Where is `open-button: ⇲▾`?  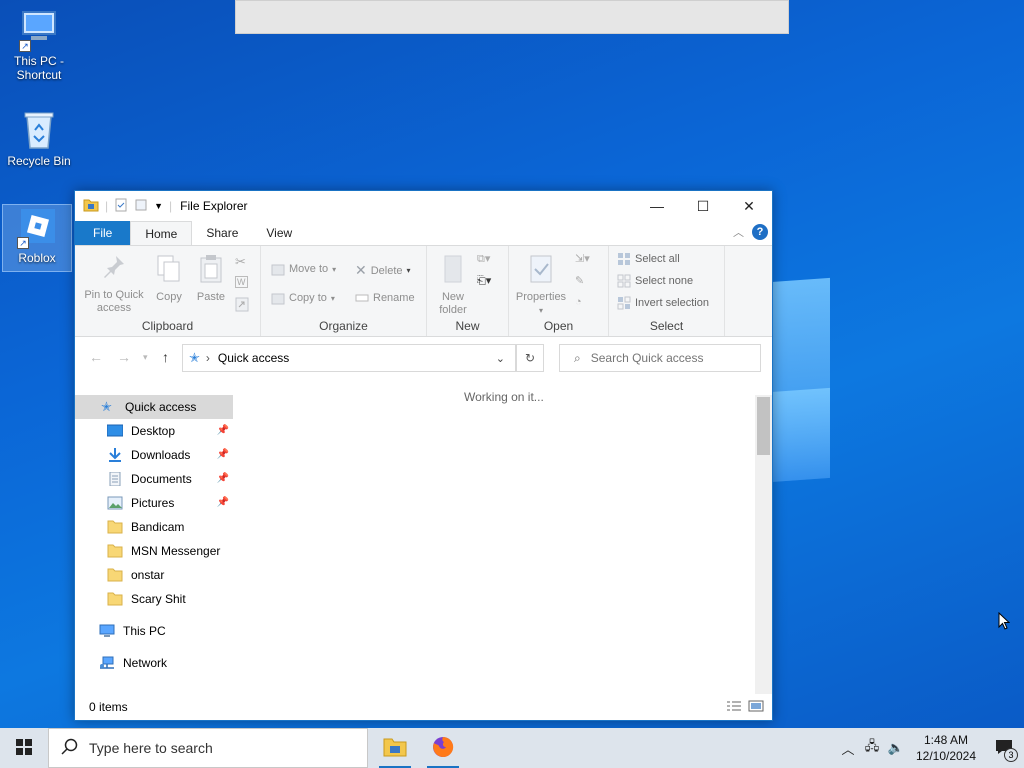 open-button: ⇲▾ is located at coordinates (582, 258).